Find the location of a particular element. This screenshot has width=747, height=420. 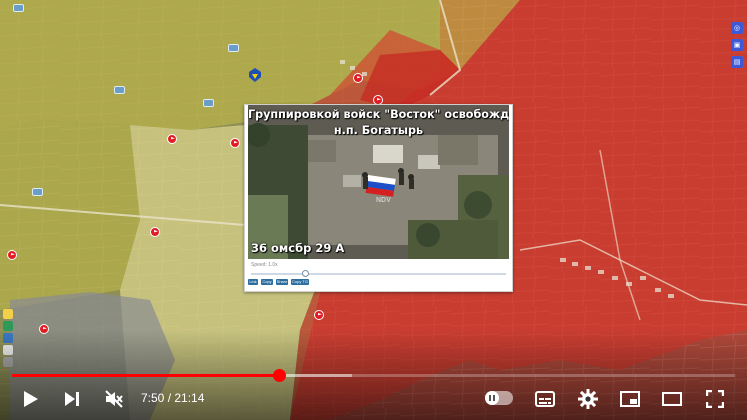

mute-icon is located at coordinates (114, 399).